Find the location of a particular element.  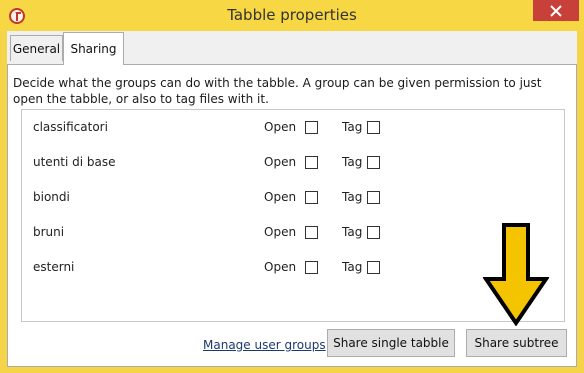

group-row: biondi Open Tag is located at coordinates (293, 198).